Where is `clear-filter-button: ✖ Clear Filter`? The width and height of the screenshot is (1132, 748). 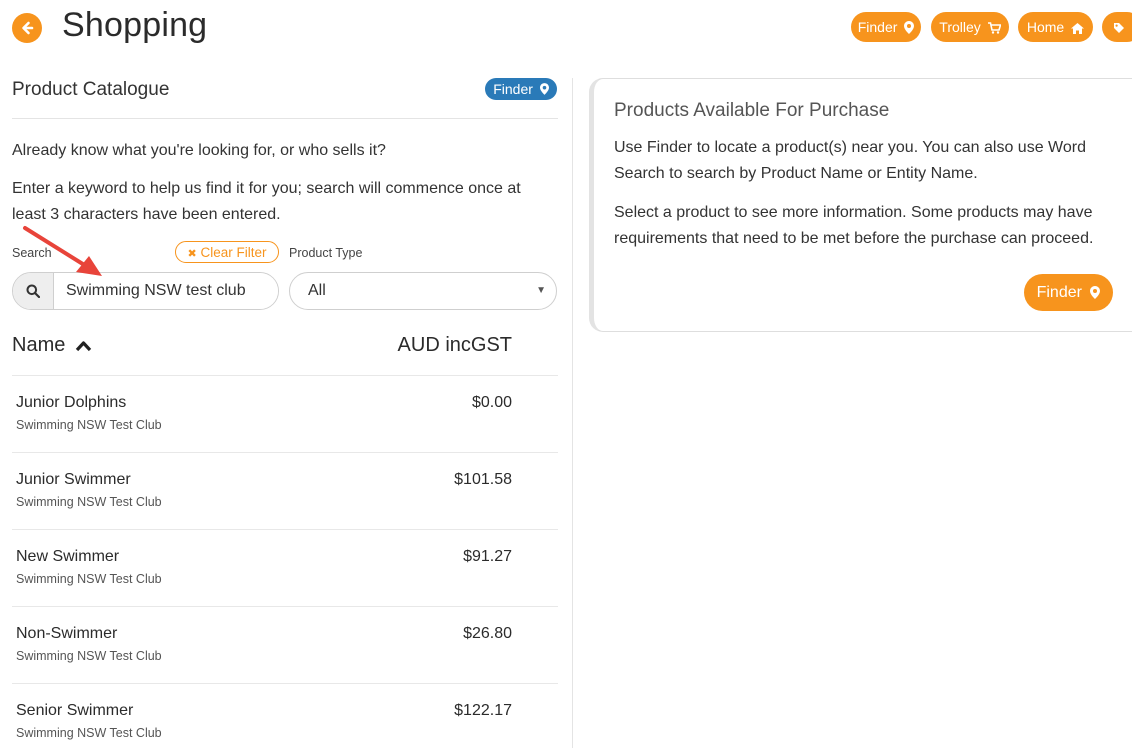 clear-filter-button: ✖ Clear Filter is located at coordinates (227, 252).